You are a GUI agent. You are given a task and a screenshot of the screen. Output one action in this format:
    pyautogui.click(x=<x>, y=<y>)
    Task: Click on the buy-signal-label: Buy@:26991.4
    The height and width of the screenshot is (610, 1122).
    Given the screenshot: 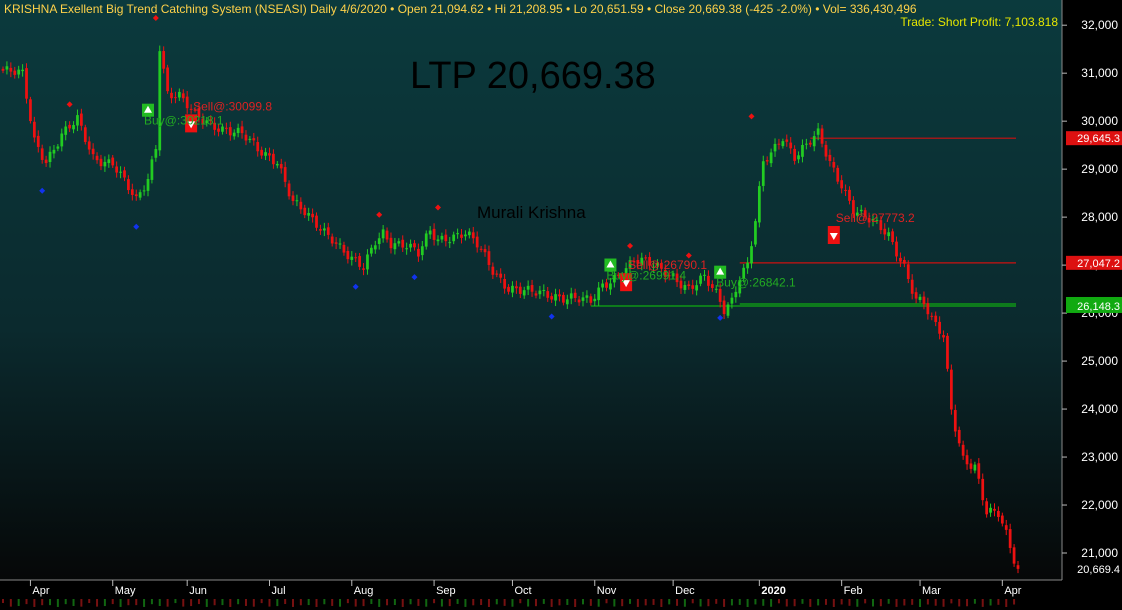 What is the action you would take?
    pyautogui.click(x=646, y=276)
    